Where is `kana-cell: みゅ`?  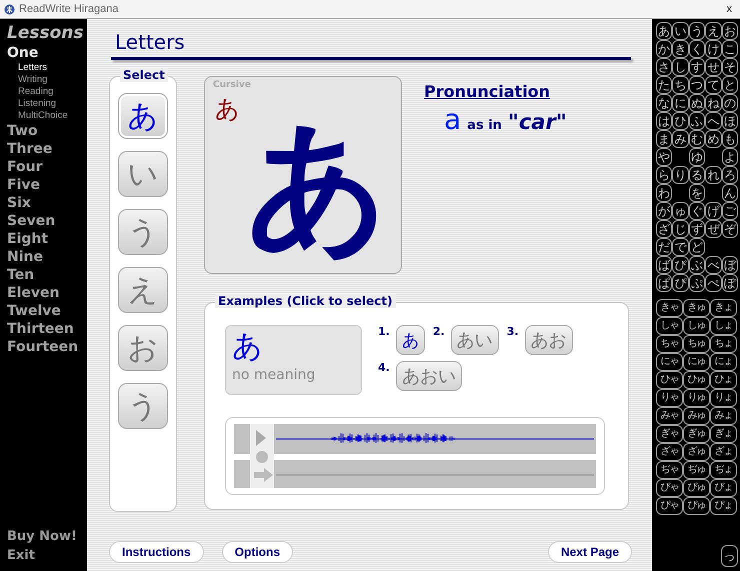
kana-cell: みゅ is located at coordinates (696, 416).